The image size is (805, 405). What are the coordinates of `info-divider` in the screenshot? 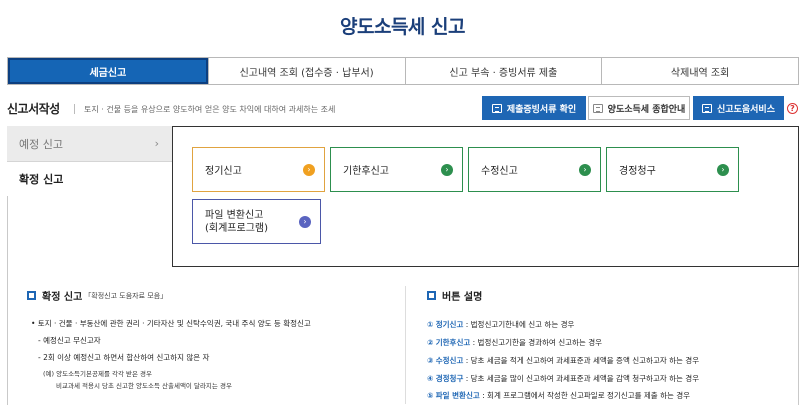 It's located at (405, 345).